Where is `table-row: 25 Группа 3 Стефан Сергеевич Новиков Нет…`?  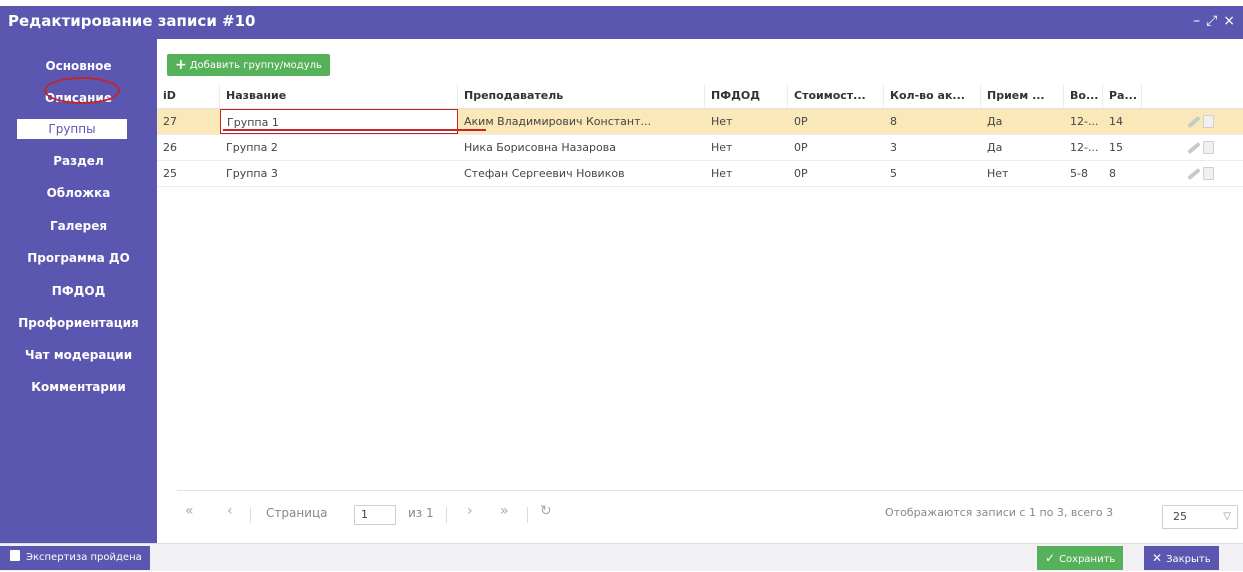 table-row: 25 Группа 3 Стефан Сергеевич Новиков Нет… is located at coordinates (700, 174).